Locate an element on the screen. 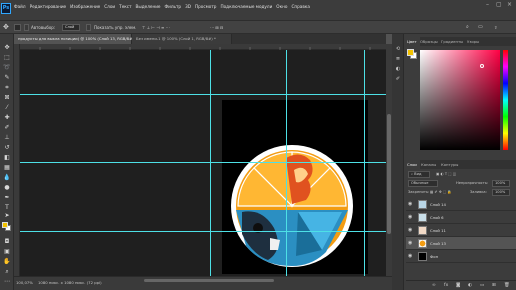  path-select-tool-icon: ➤ is located at coordinates (7, 216).